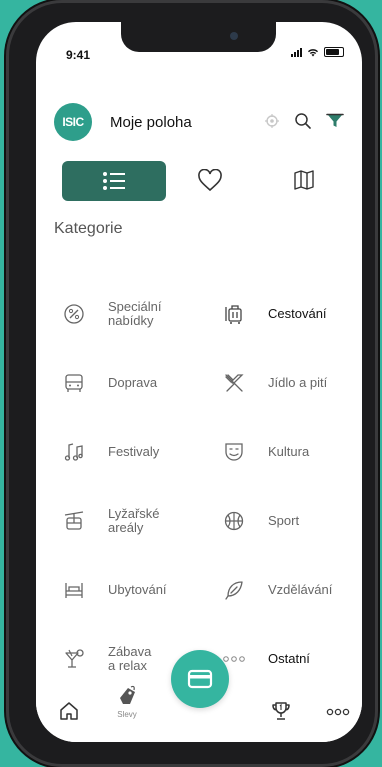  Describe the element at coordinates (272, 121) in the screenshot. I see `location-target-icon` at that location.